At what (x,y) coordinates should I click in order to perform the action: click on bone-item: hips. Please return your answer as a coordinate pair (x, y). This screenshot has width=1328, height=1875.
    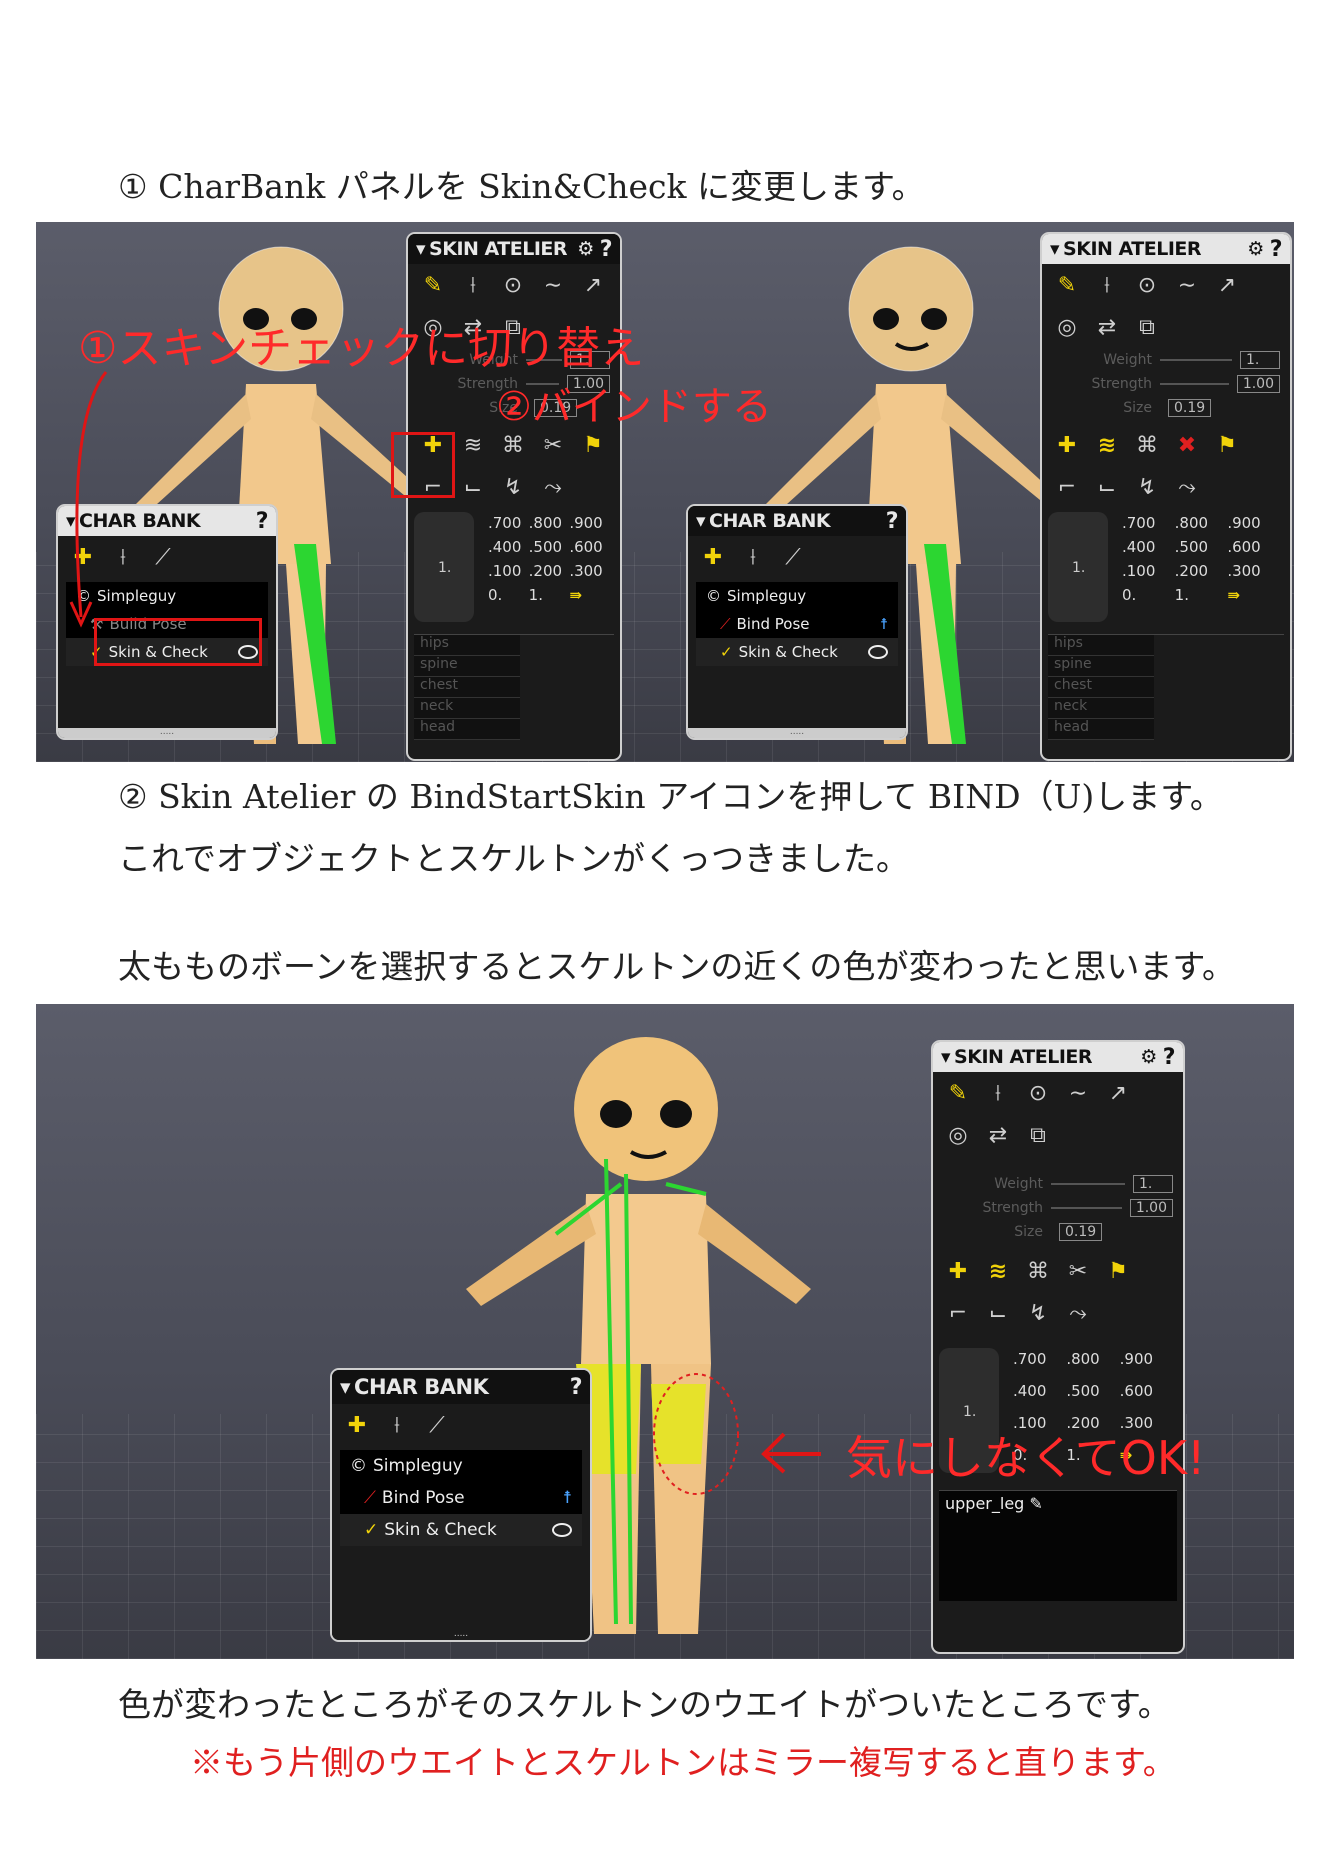
    Looking at the image, I should click on (467, 645).